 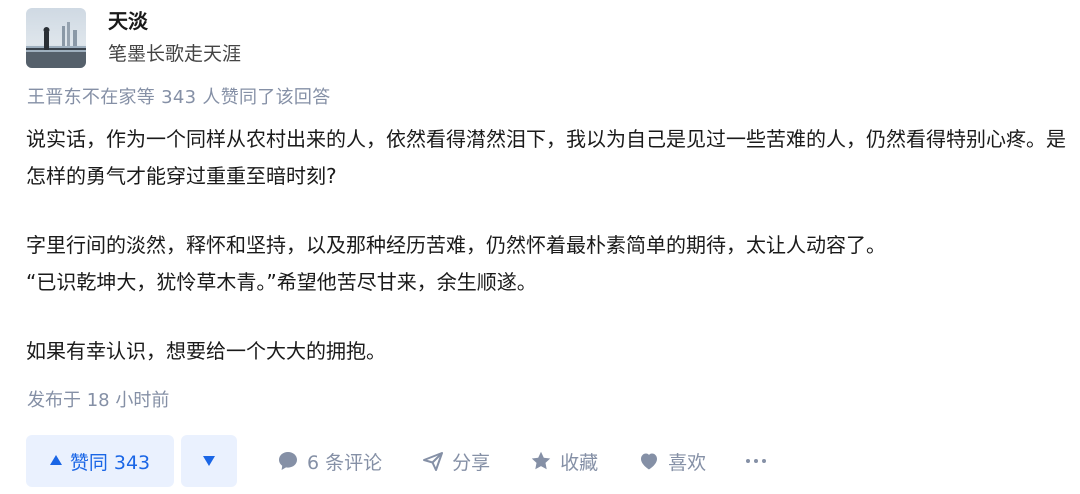 I want to click on heart-icon, so click(x=649, y=461).